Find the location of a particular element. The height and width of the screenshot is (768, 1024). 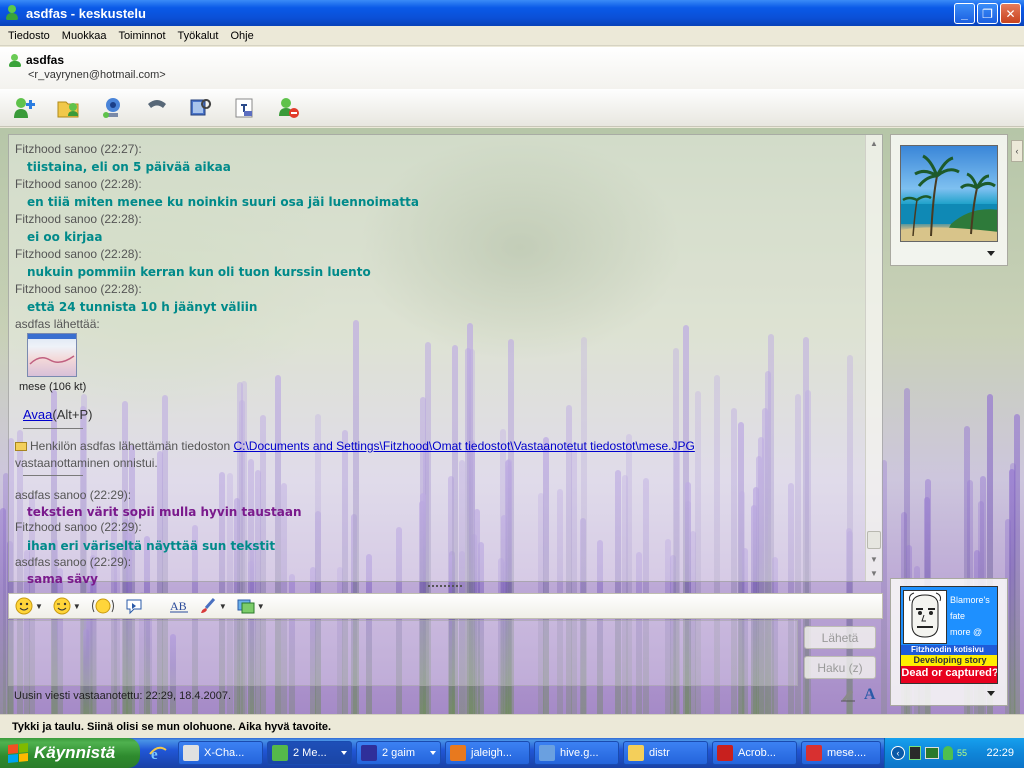

file-thumbnail is located at coordinates (52, 355).